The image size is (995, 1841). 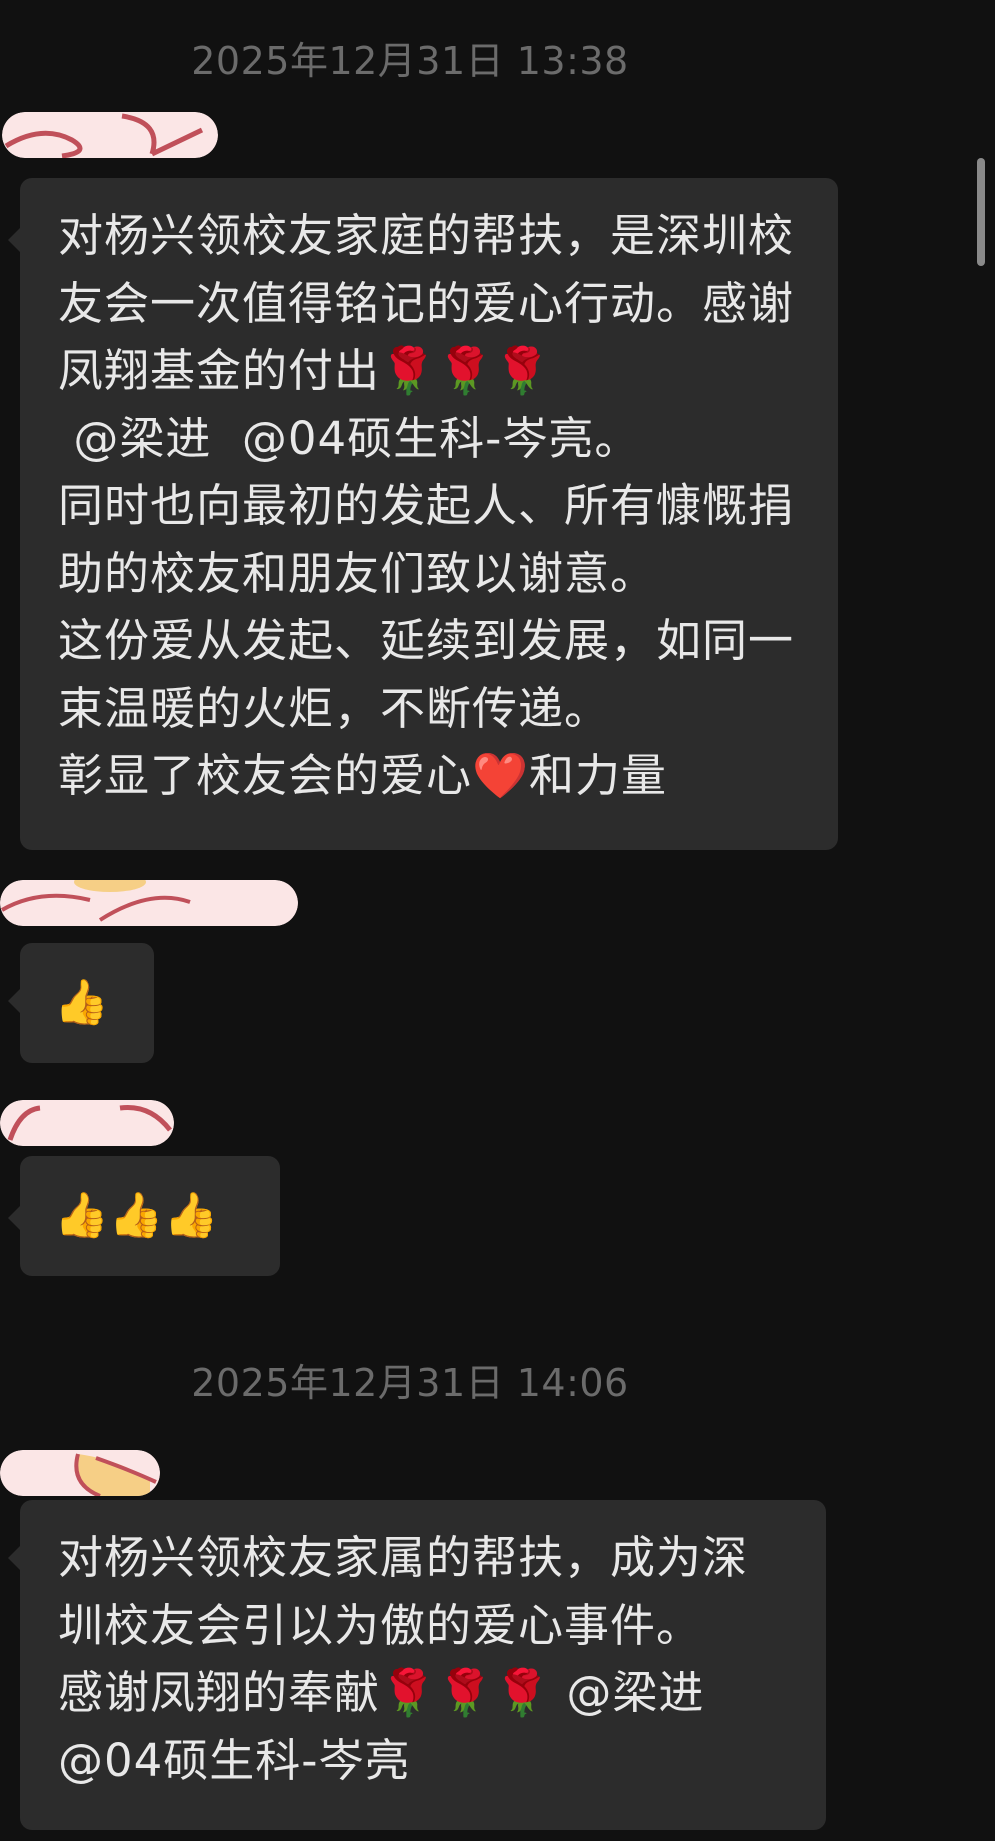 I want to click on message-bubble: 👍👍👍, so click(x=144, y=1216).